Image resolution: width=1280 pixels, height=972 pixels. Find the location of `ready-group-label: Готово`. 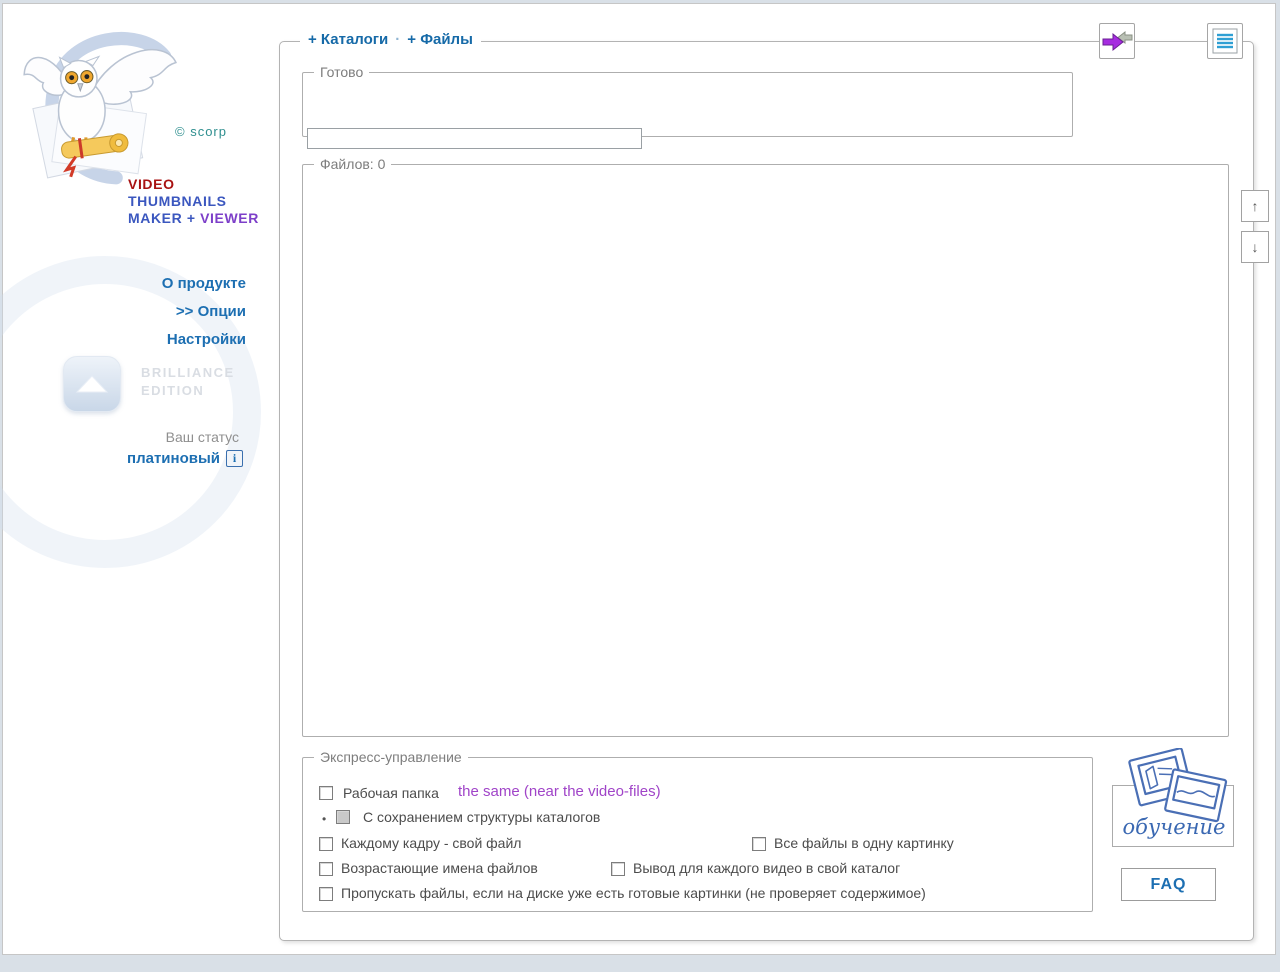

ready-group-label: Готово is located at coordinates (342, 72).